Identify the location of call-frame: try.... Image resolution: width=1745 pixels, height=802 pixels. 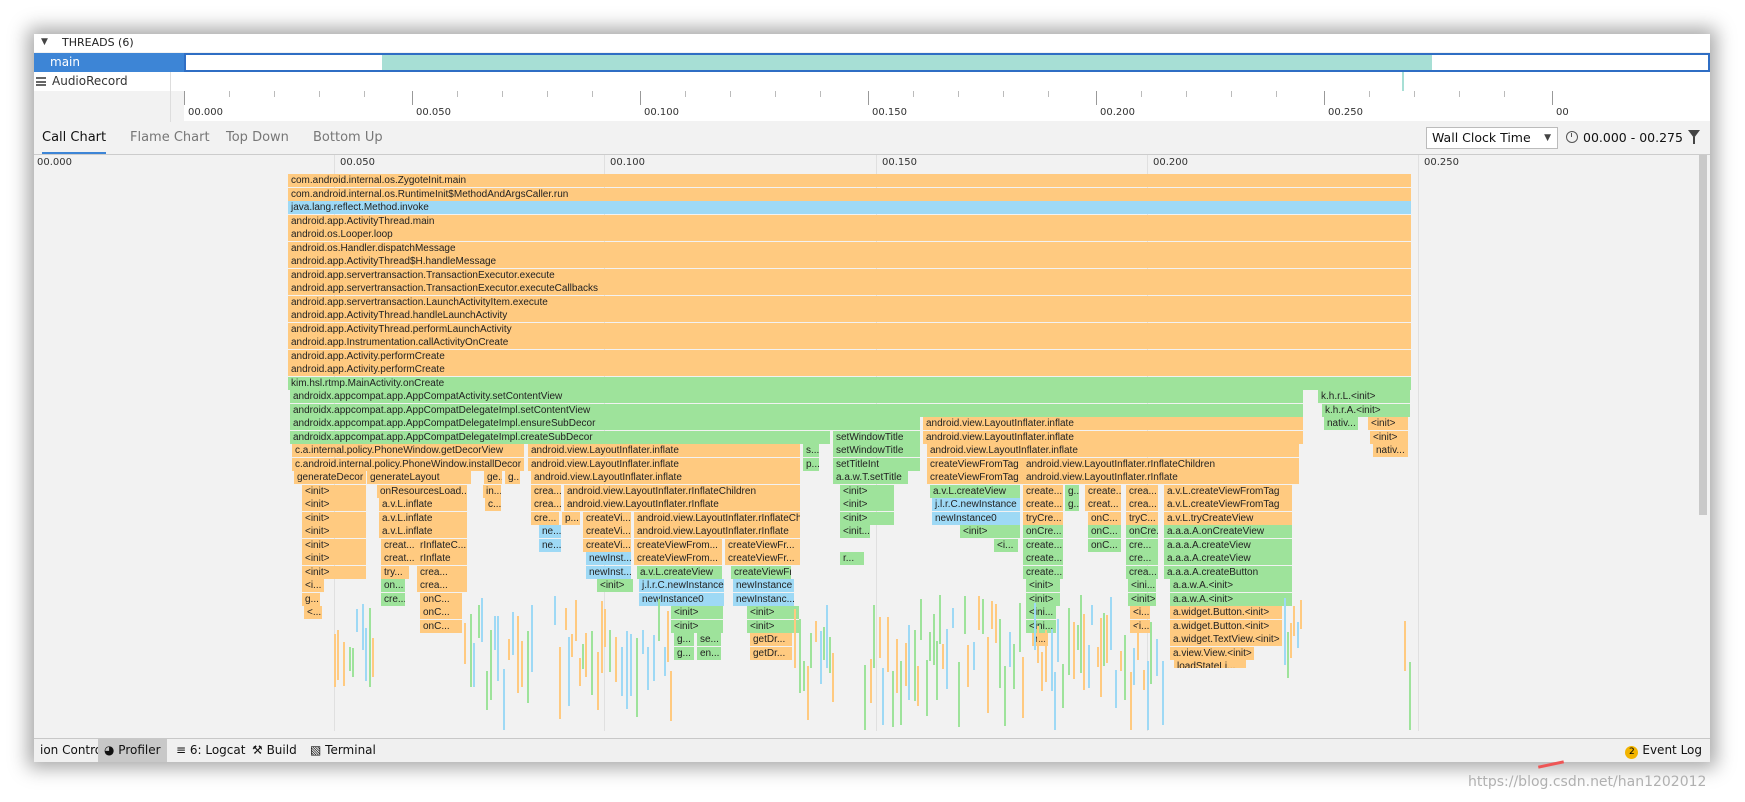
(395, 572).